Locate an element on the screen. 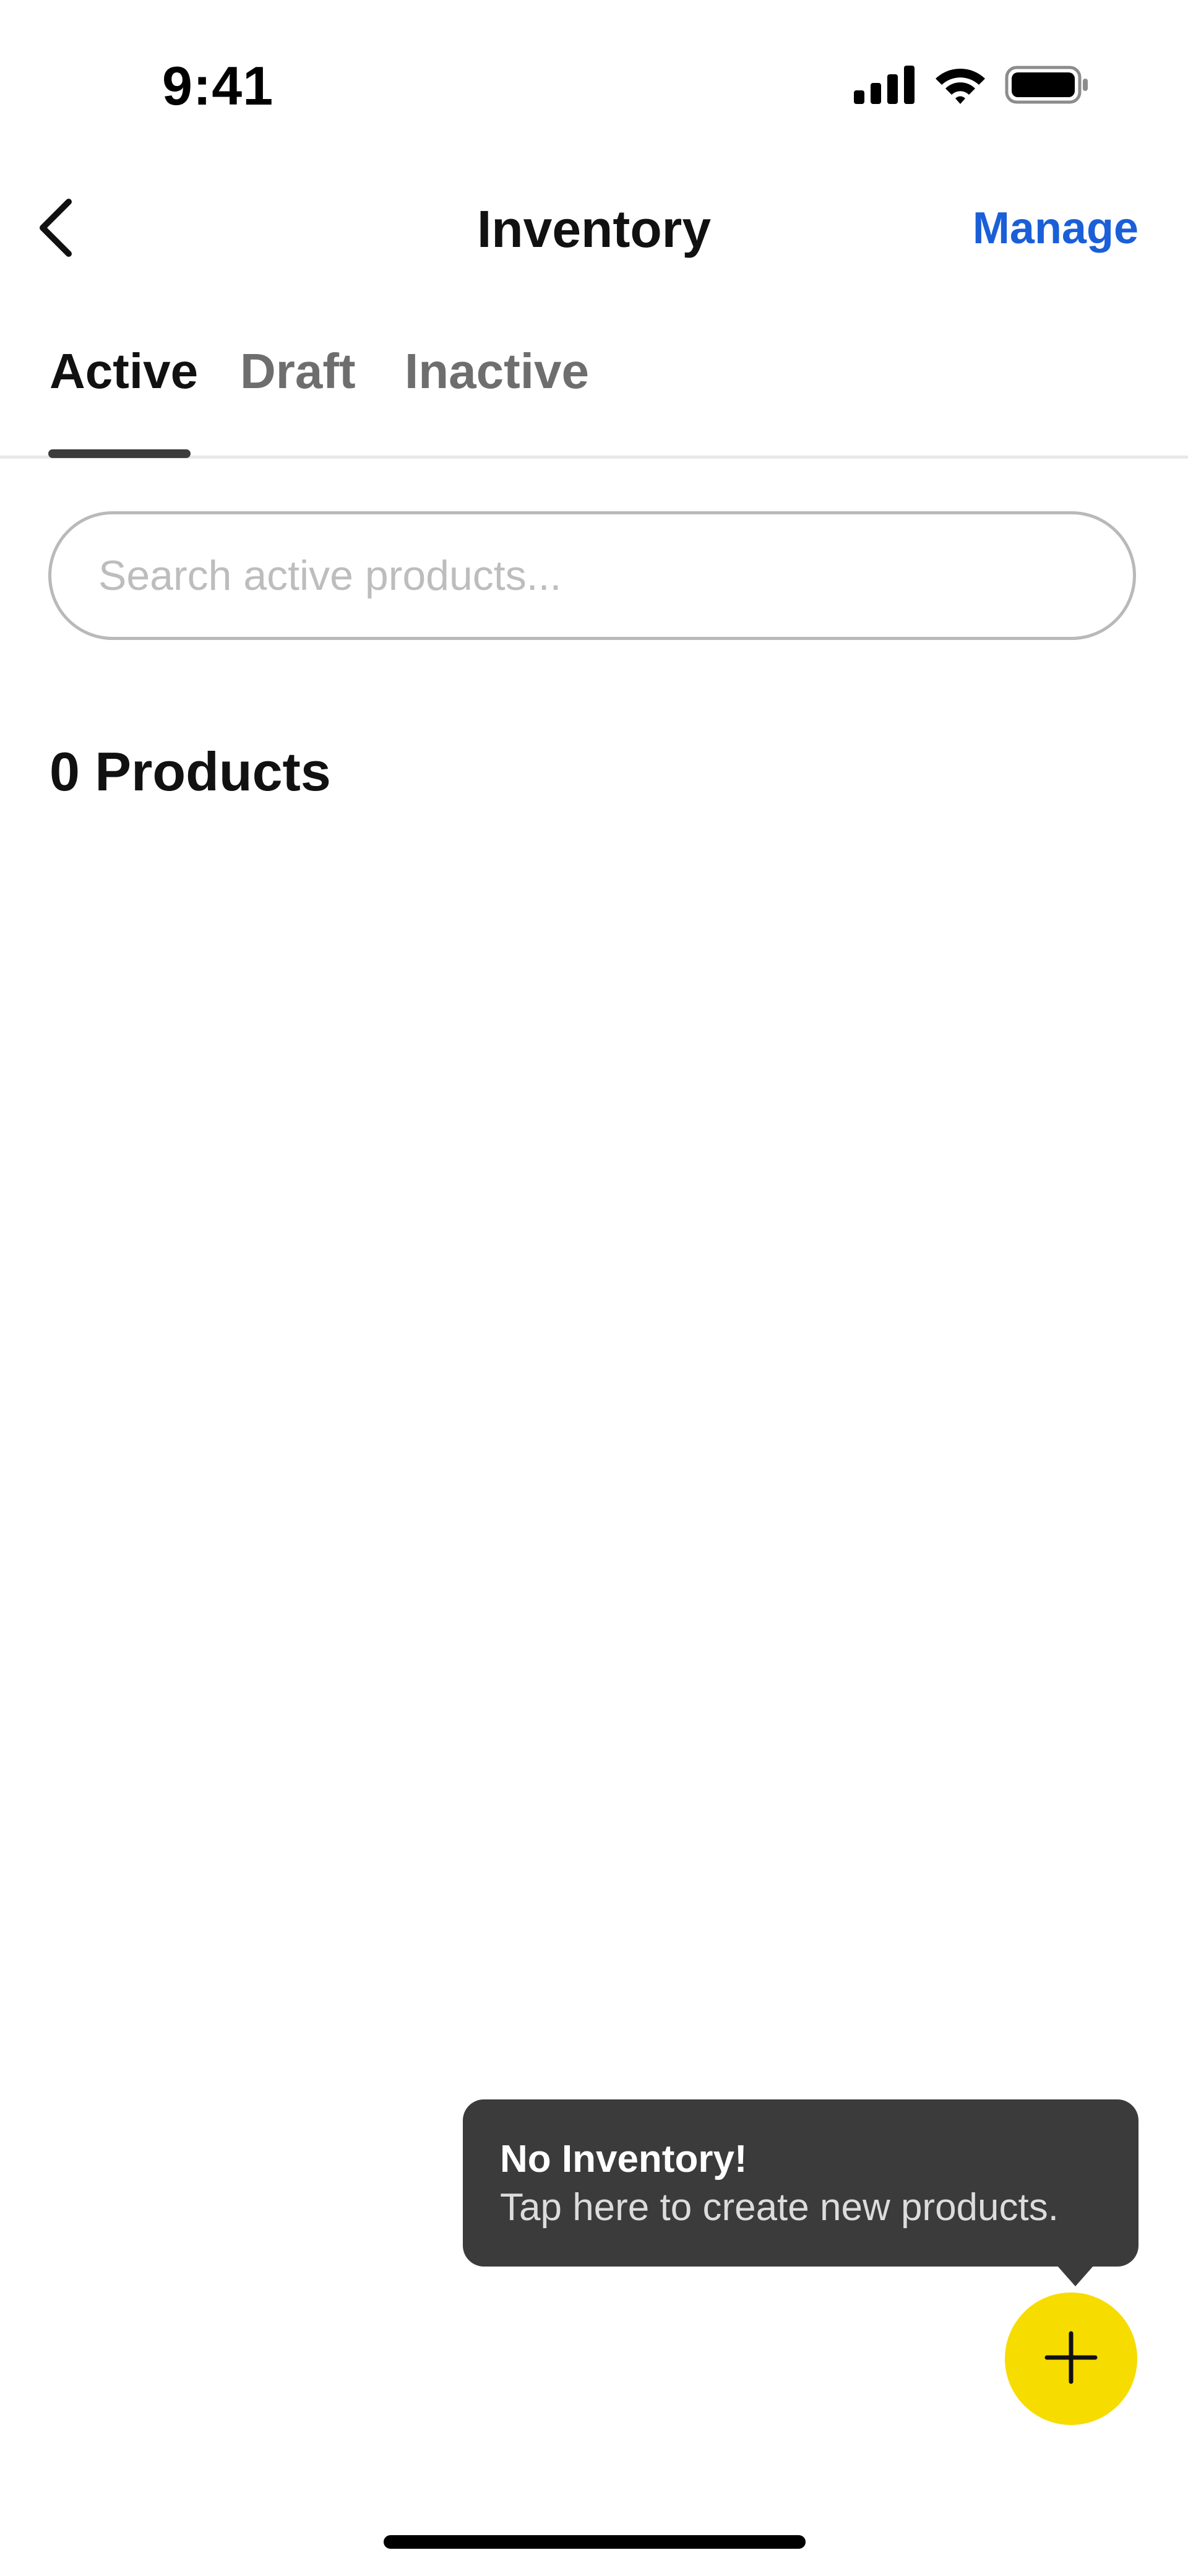 The width and height of the screenshot is (1188, 2576). search-field is located at coordinates (592, 575).